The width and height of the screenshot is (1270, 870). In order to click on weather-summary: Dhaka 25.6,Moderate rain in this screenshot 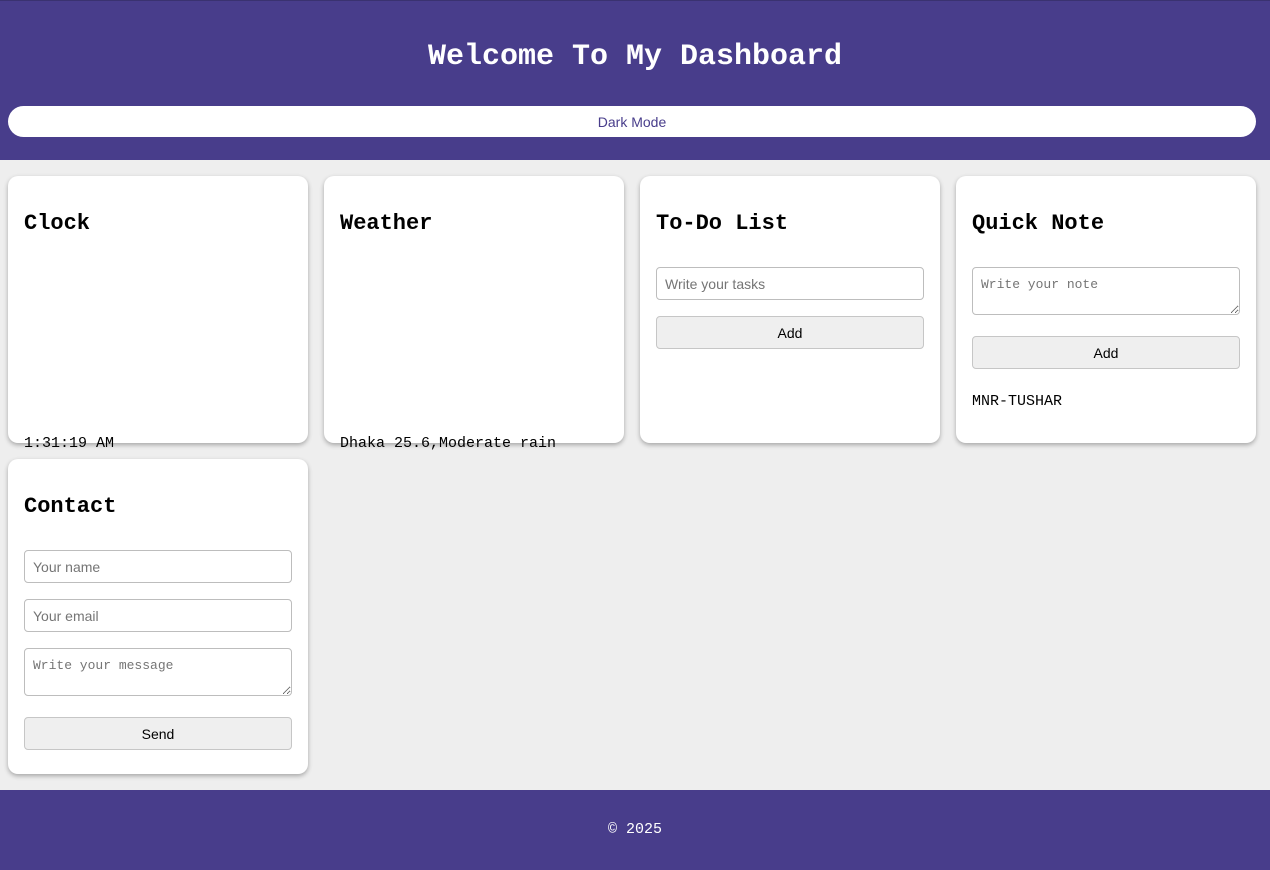, I will do `click(448, 443)`.